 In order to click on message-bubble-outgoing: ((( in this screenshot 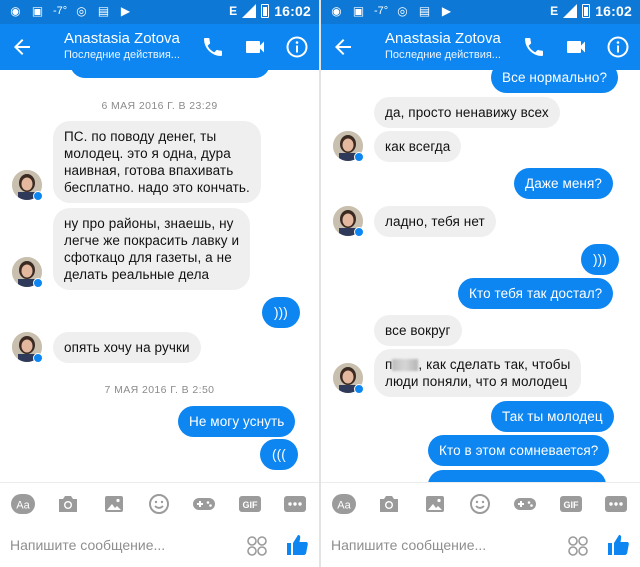, I will do `click(279, 454)`.